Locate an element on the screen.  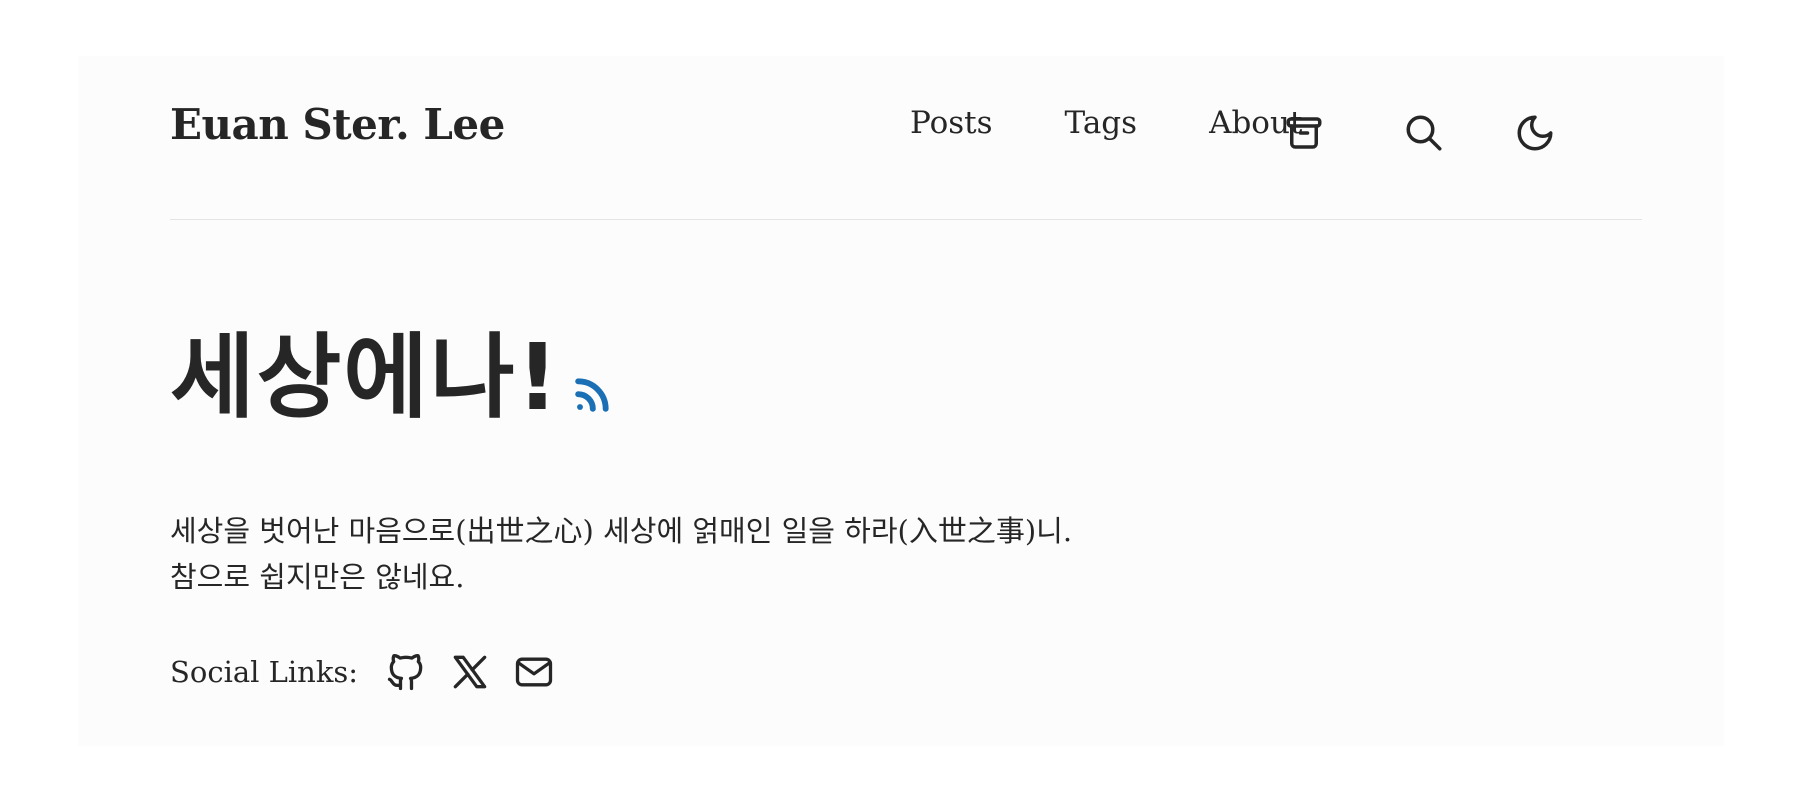
social-links-label: Social Links: is located at coordinates (264, 672).